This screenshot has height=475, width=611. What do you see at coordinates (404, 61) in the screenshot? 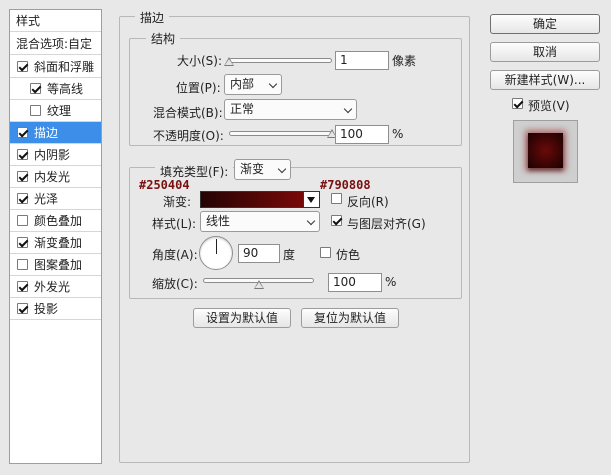
I see `size-unit: 像素` at bounding box center [404, 61].